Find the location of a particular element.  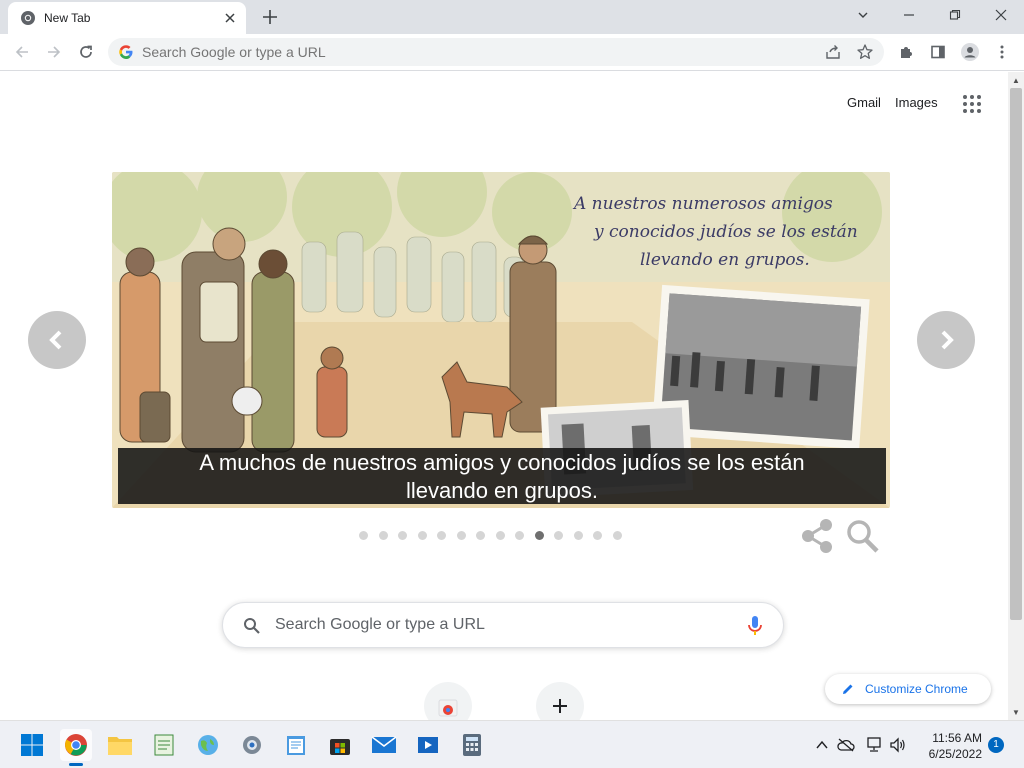

omnibox is located at coordinates (496, 52).